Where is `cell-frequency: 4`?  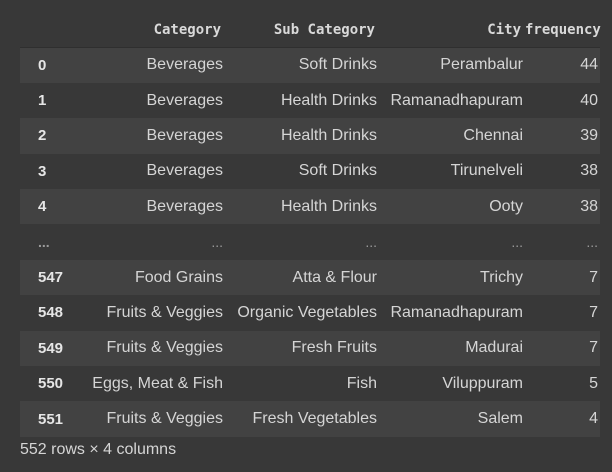 cell-frequency: 4 is located at coordinates (593, 419).